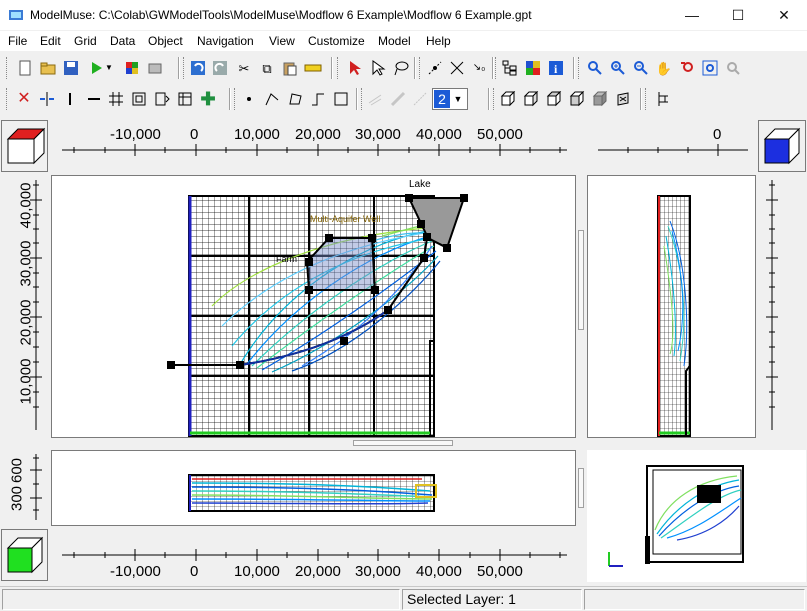 This screenshot has height=611, width=807. Describe the element at coordinates (16, 15) in the screenshot. I see `app-icon` at that location.